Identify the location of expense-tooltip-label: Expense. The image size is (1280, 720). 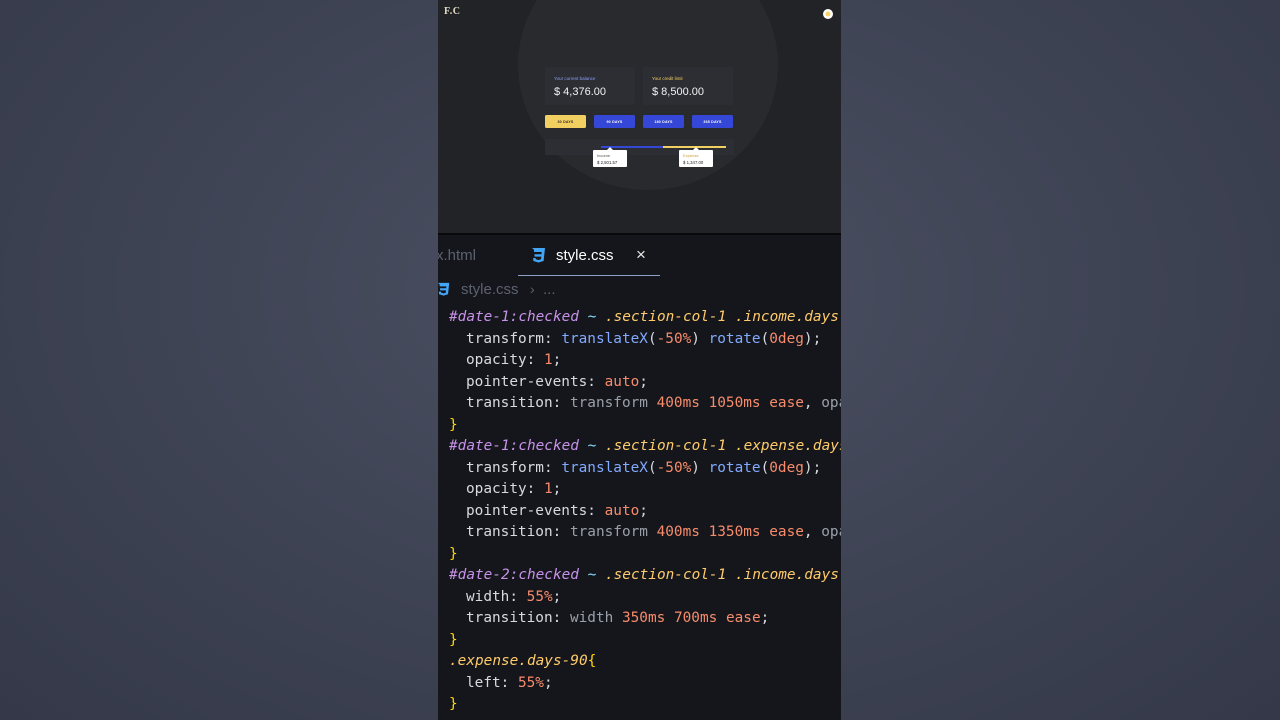
(691, 155).